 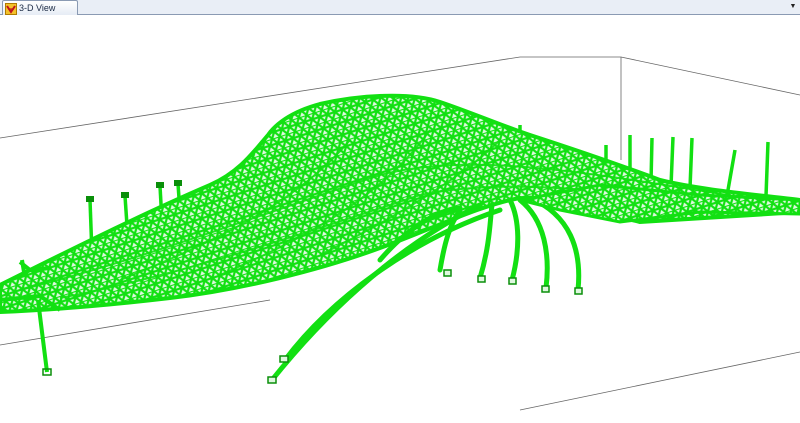 What do you see at coordinates (400, 7) in the screenshot?
I see `document-tab-bar: 3-D View ▼` at bounding box center [400, 7].